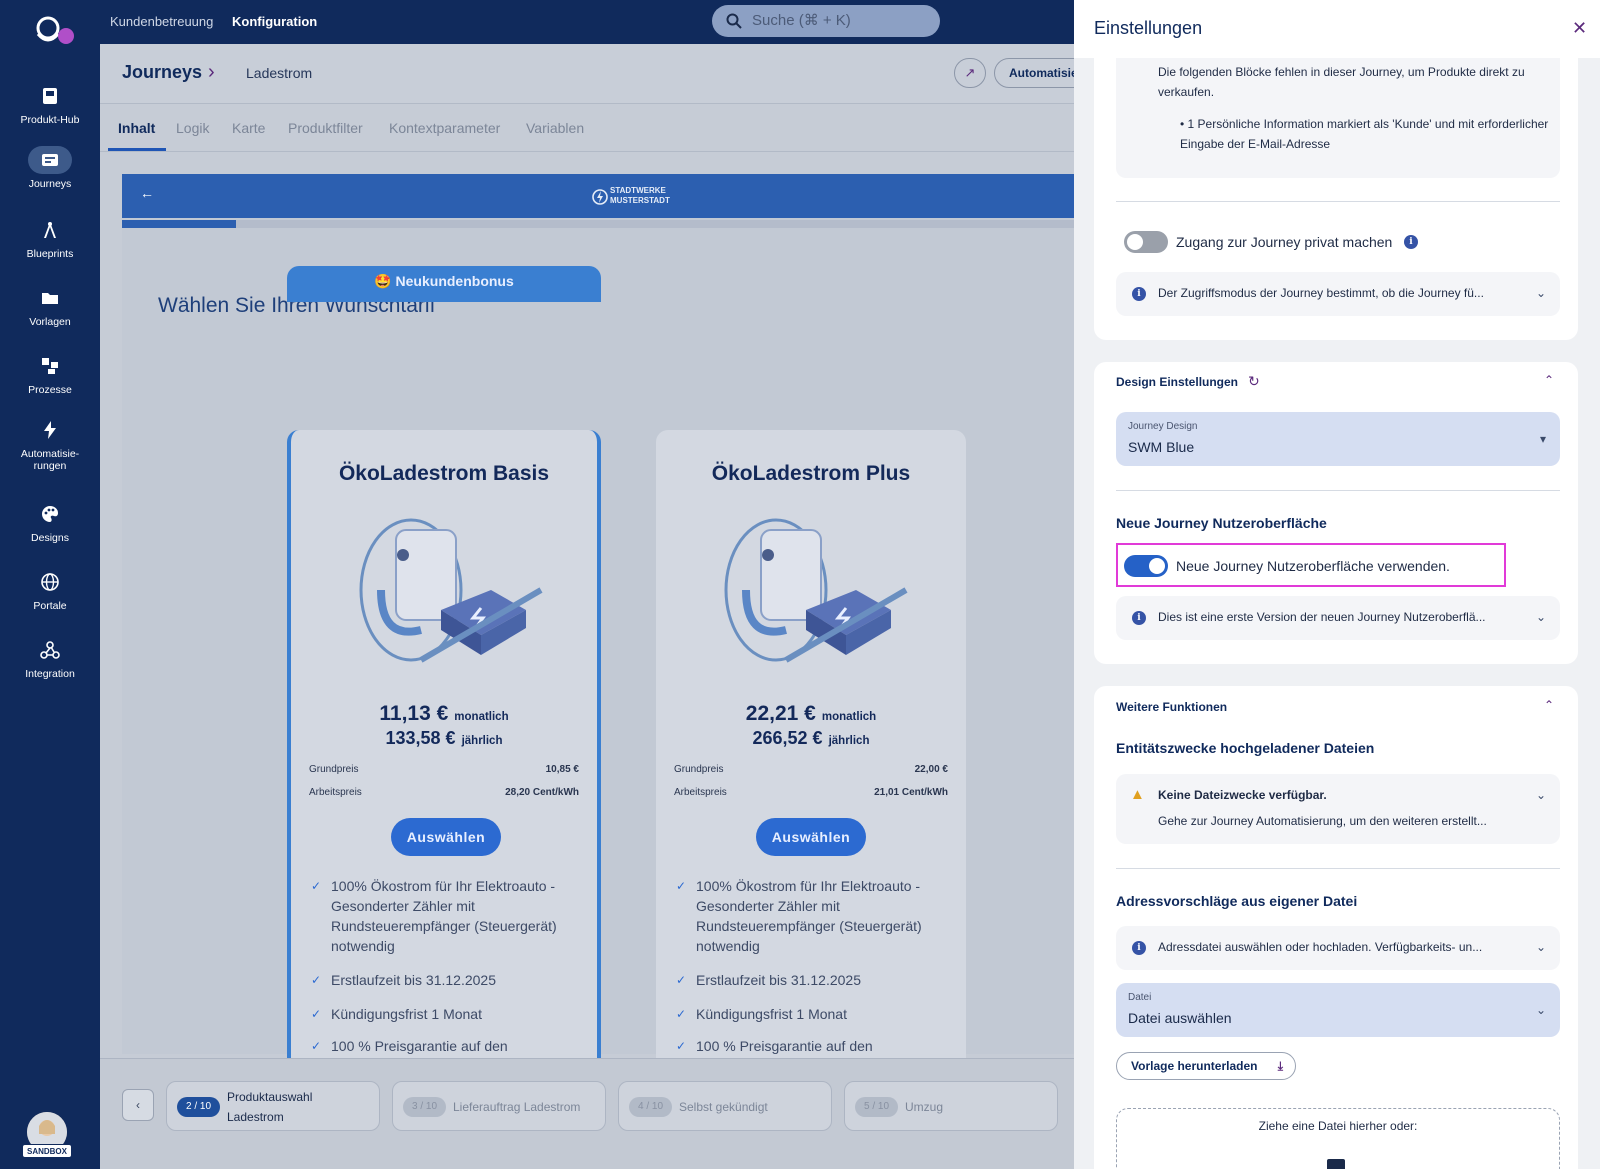  Describe the element at coordinates (50, 650) in the screenshot. I see `webhook-icon` at that location.